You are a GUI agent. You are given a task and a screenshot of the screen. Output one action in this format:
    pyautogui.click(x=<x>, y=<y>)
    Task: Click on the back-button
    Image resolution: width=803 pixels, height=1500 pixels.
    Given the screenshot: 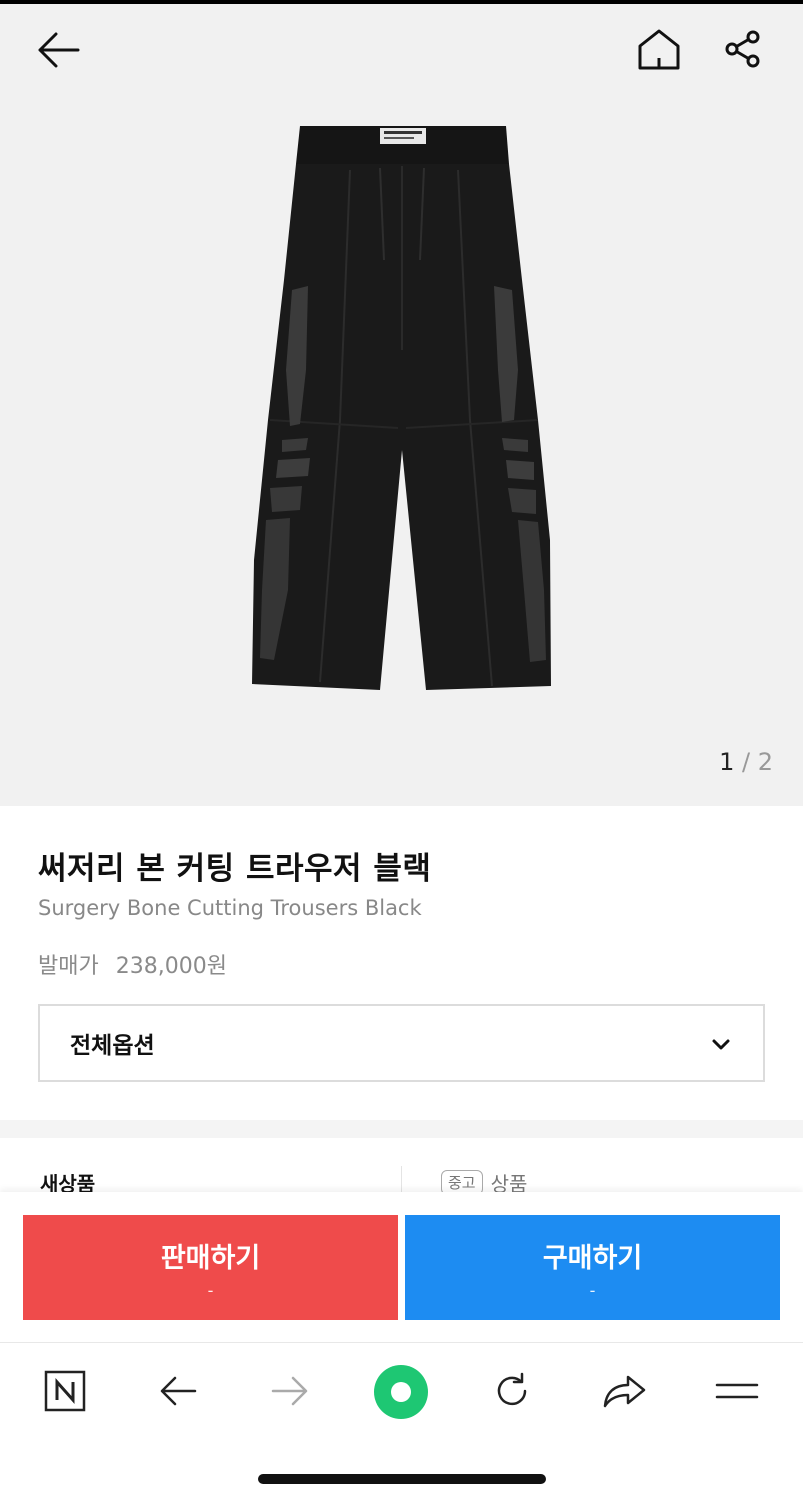 What is the action you would take?
    pyautogui.click(x=58, y=50)
    